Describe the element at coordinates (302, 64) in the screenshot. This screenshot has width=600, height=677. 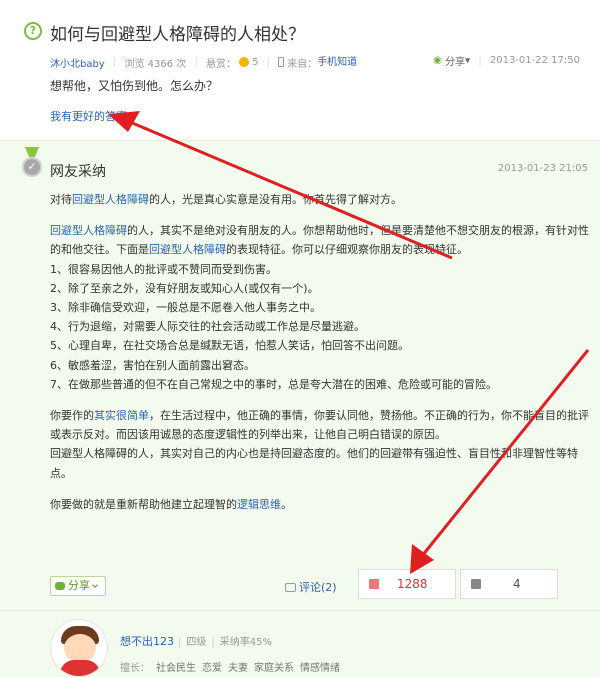
I see `source-label: 来自：` at that location.